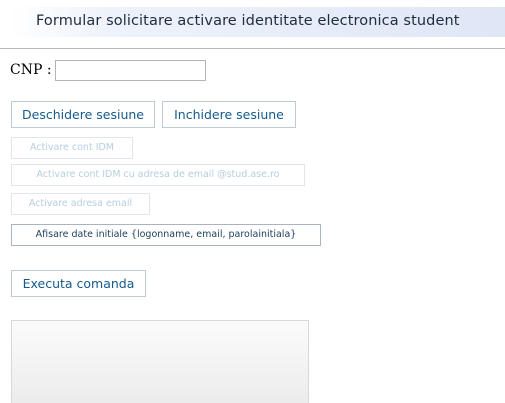  I want to click on command-output-area, so click(160, 361).